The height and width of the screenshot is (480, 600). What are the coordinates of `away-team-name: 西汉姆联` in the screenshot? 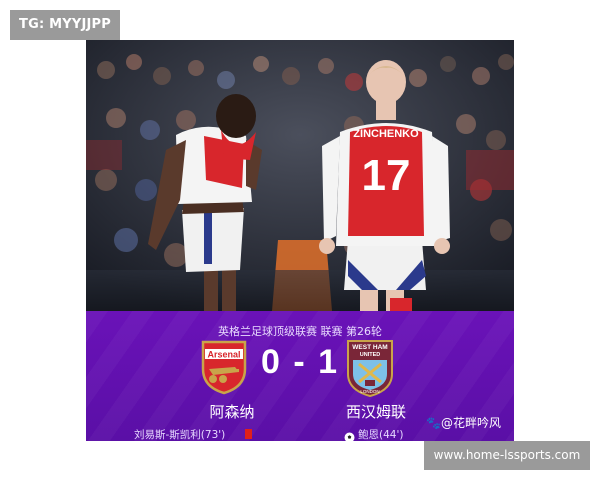 It's located at (375, 412).